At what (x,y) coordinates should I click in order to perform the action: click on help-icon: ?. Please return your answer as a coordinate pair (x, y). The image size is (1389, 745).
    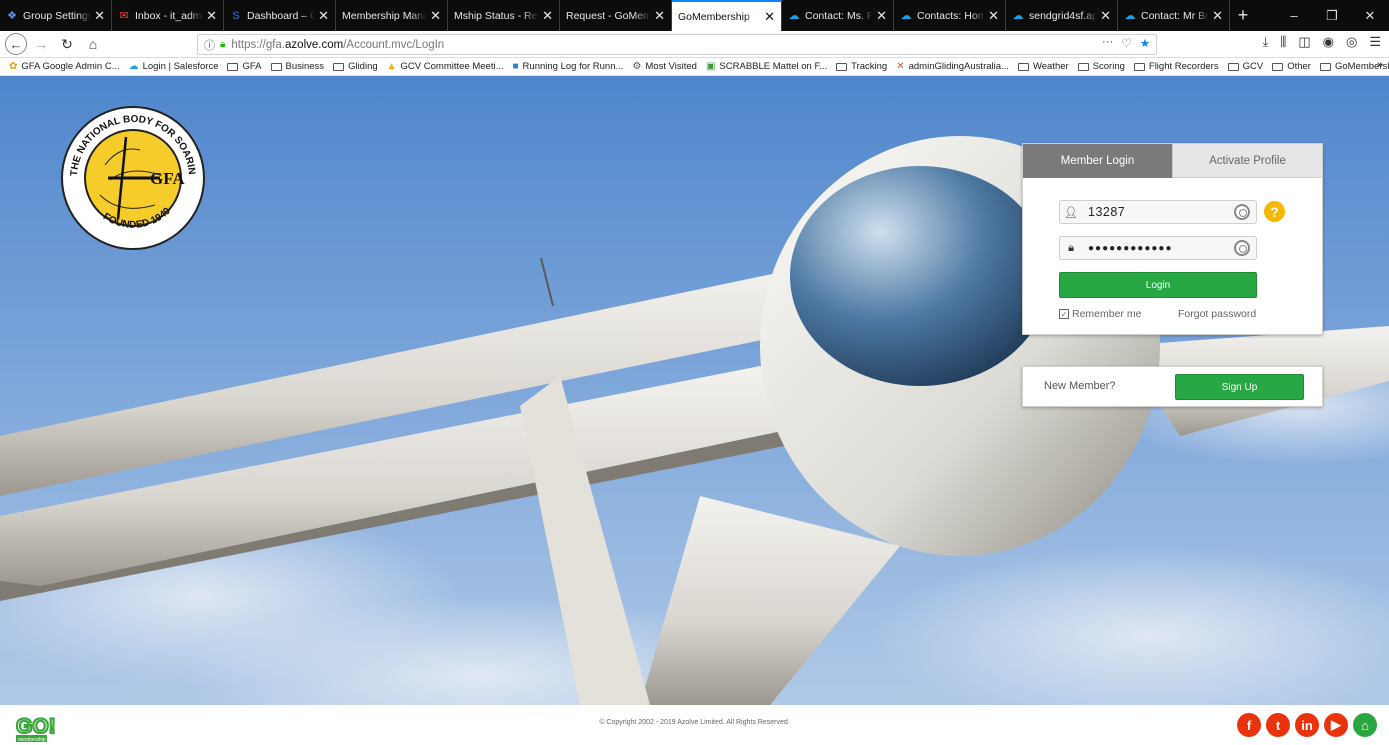
    Looking at the image, I should click on (1274, 211).